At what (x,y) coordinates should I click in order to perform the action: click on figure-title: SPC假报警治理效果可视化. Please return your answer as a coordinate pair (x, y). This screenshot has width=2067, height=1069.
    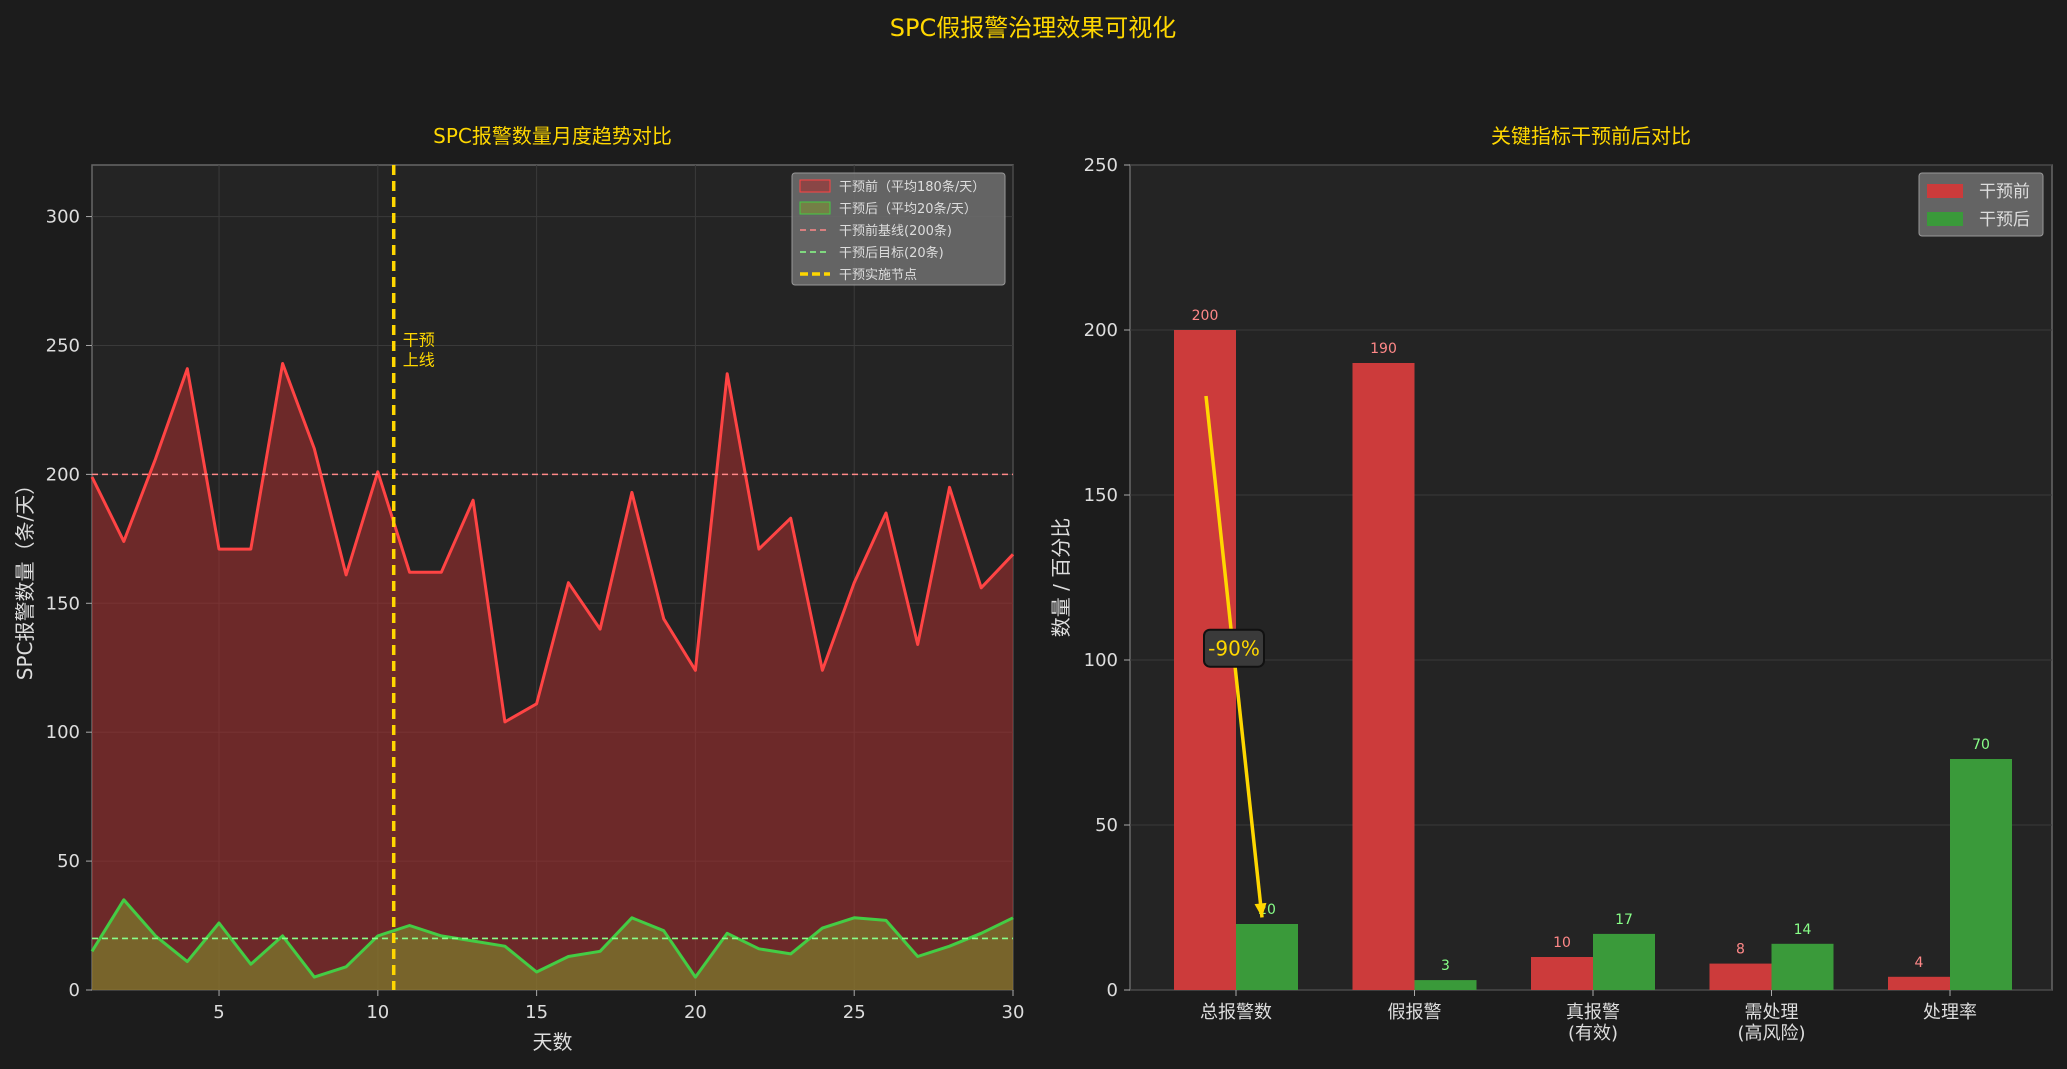
    Looking at the image, I should click on (1033, 28).